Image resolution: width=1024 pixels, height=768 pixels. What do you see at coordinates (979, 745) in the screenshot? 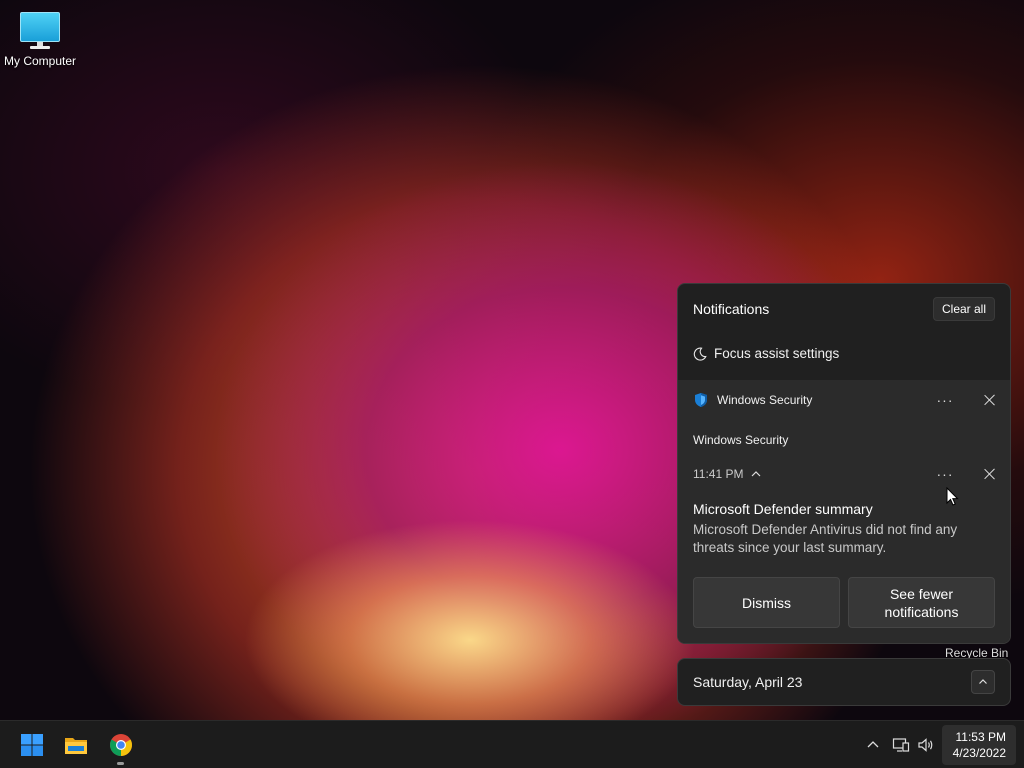
I see `taskbar-clock: 11:53 PM 4/23/2022` at bounding box center [979, 745].